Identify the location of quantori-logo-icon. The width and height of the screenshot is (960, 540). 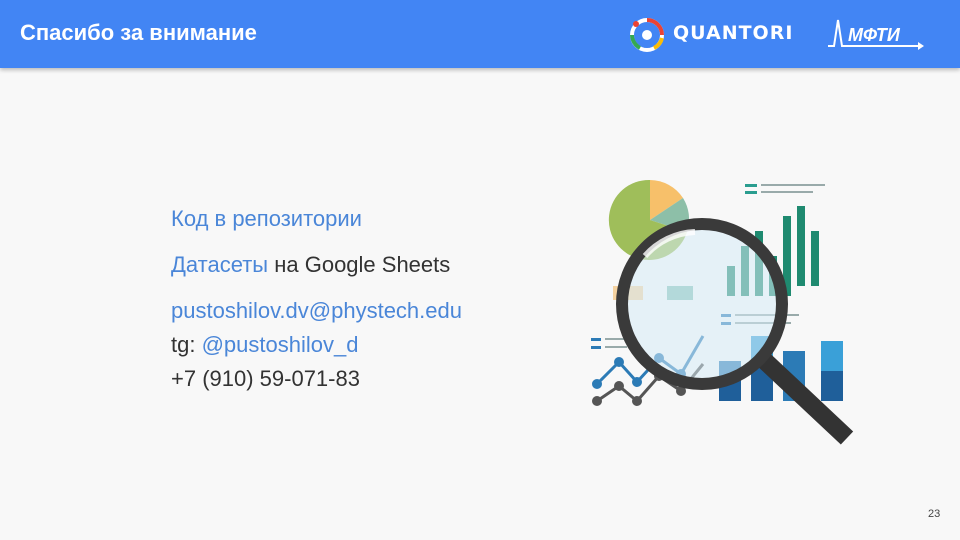
(647, 35).